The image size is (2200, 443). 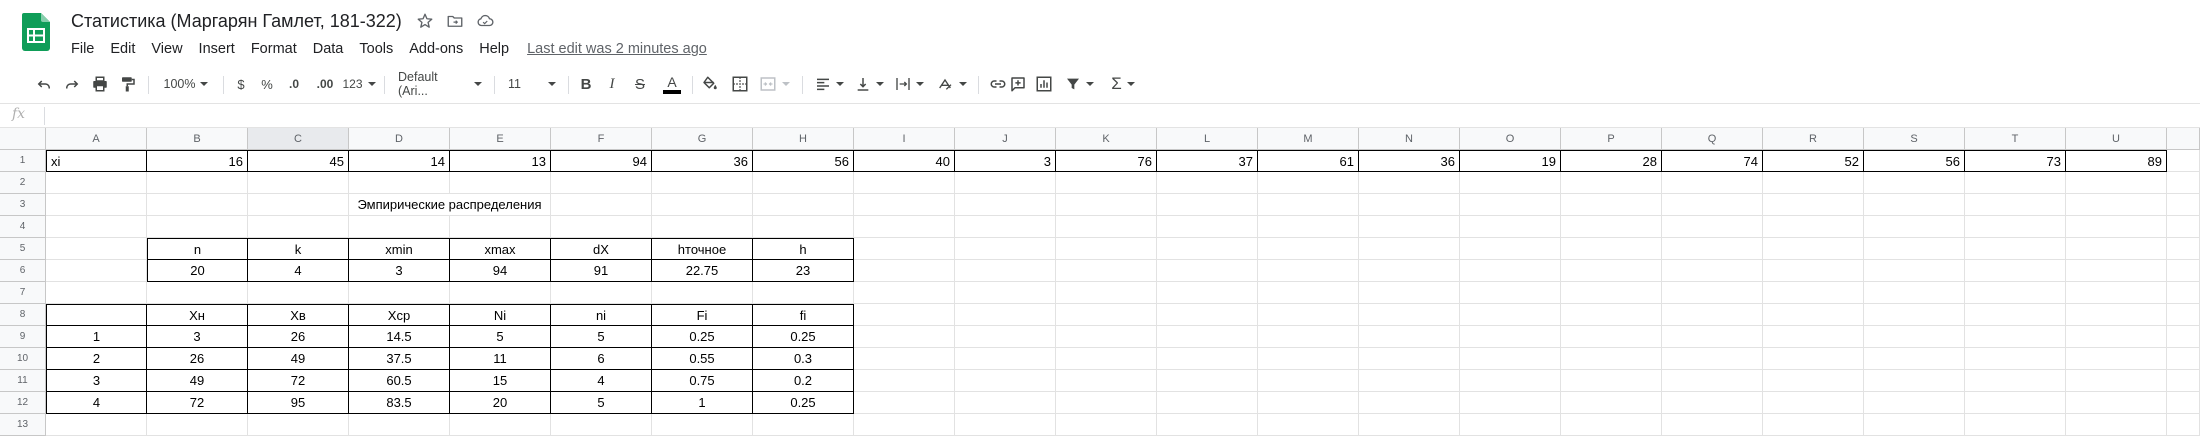 I want to click on cell-b3, so click(x=197, y=205).